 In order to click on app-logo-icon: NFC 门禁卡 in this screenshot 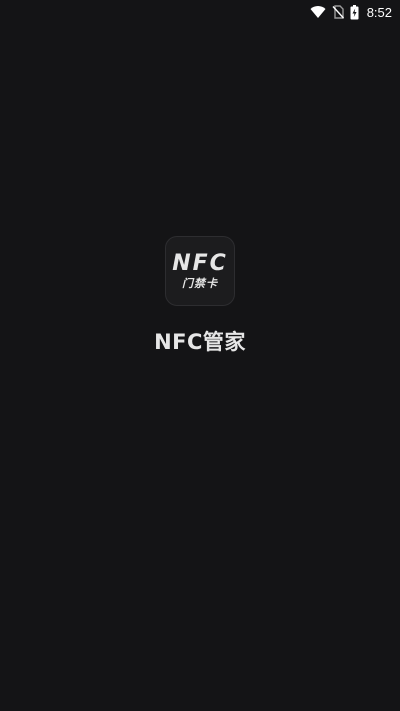, I will do `click(200, 271)`.